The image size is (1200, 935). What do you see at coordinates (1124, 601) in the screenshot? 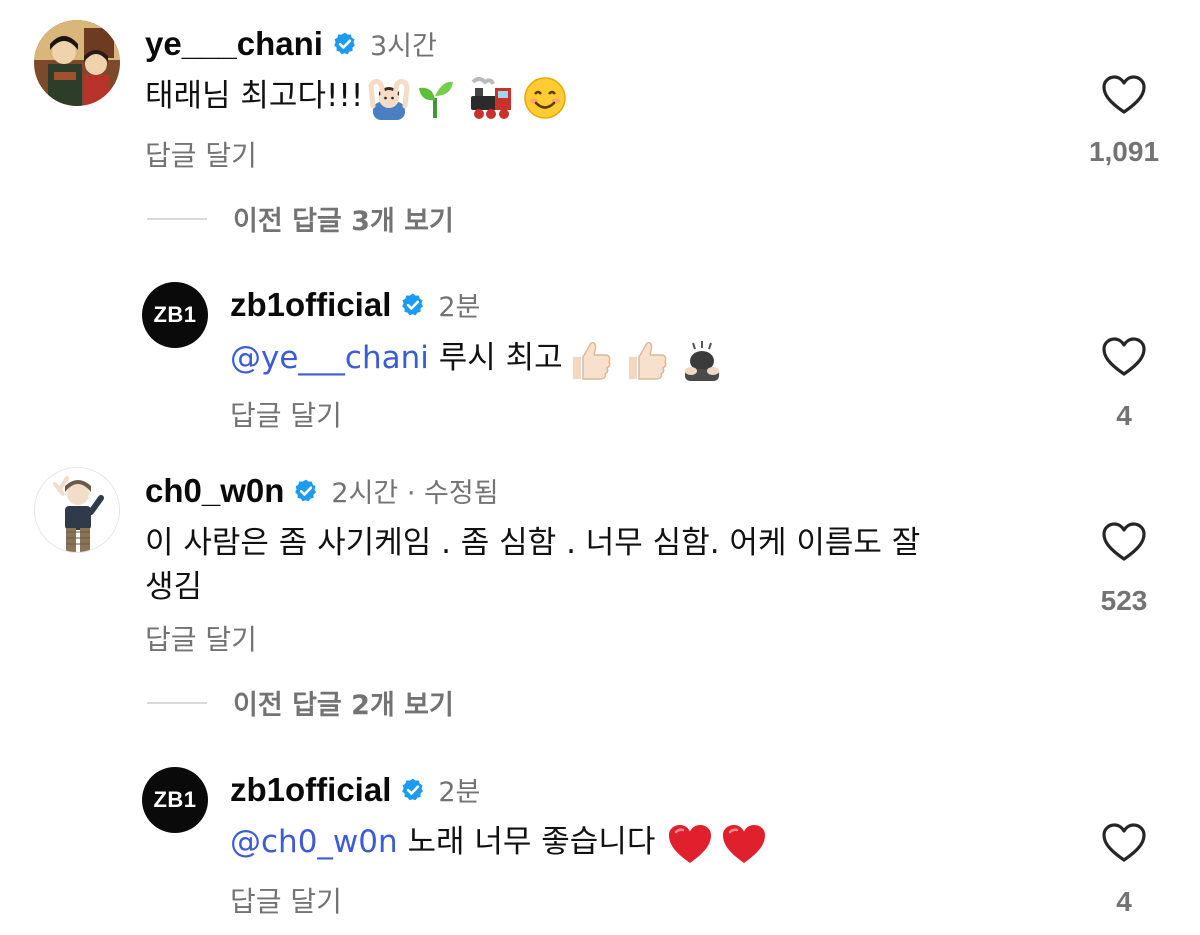
I see `like-count: 523` at bounding box center [1124, 601].